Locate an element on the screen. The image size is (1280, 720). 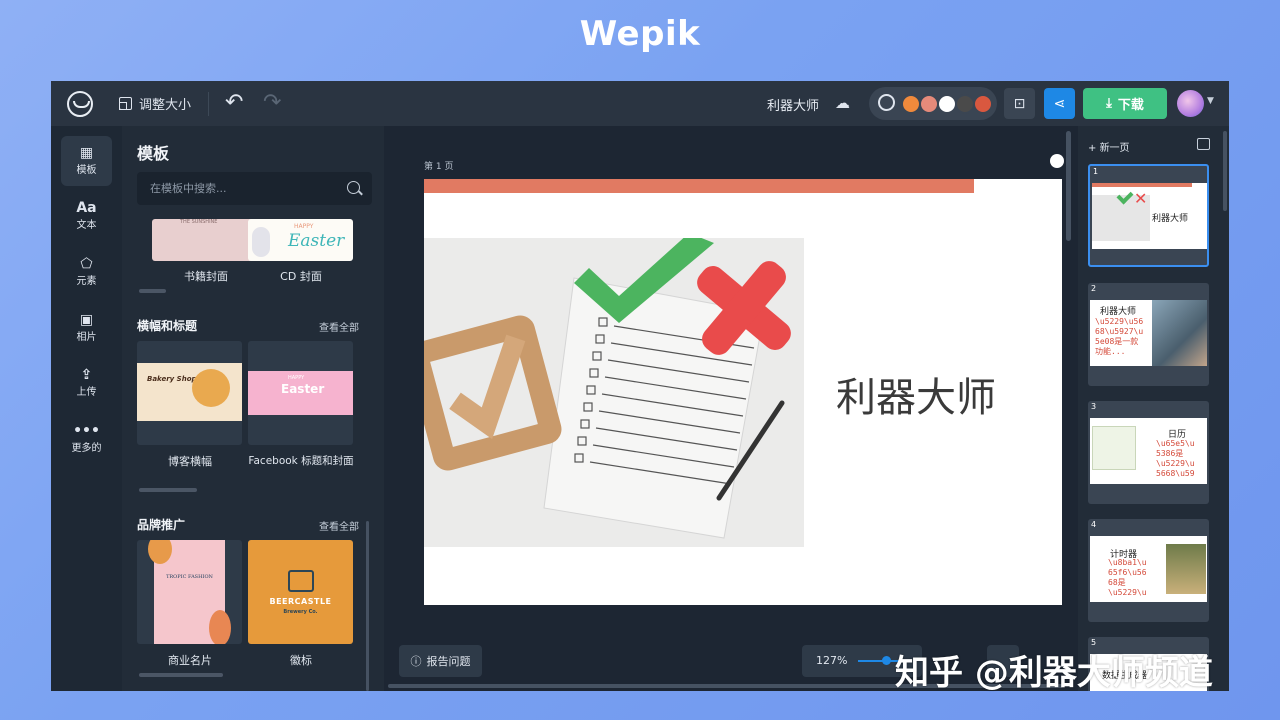
new-page-label: 新一页 is located at coordinates (1114, 148).